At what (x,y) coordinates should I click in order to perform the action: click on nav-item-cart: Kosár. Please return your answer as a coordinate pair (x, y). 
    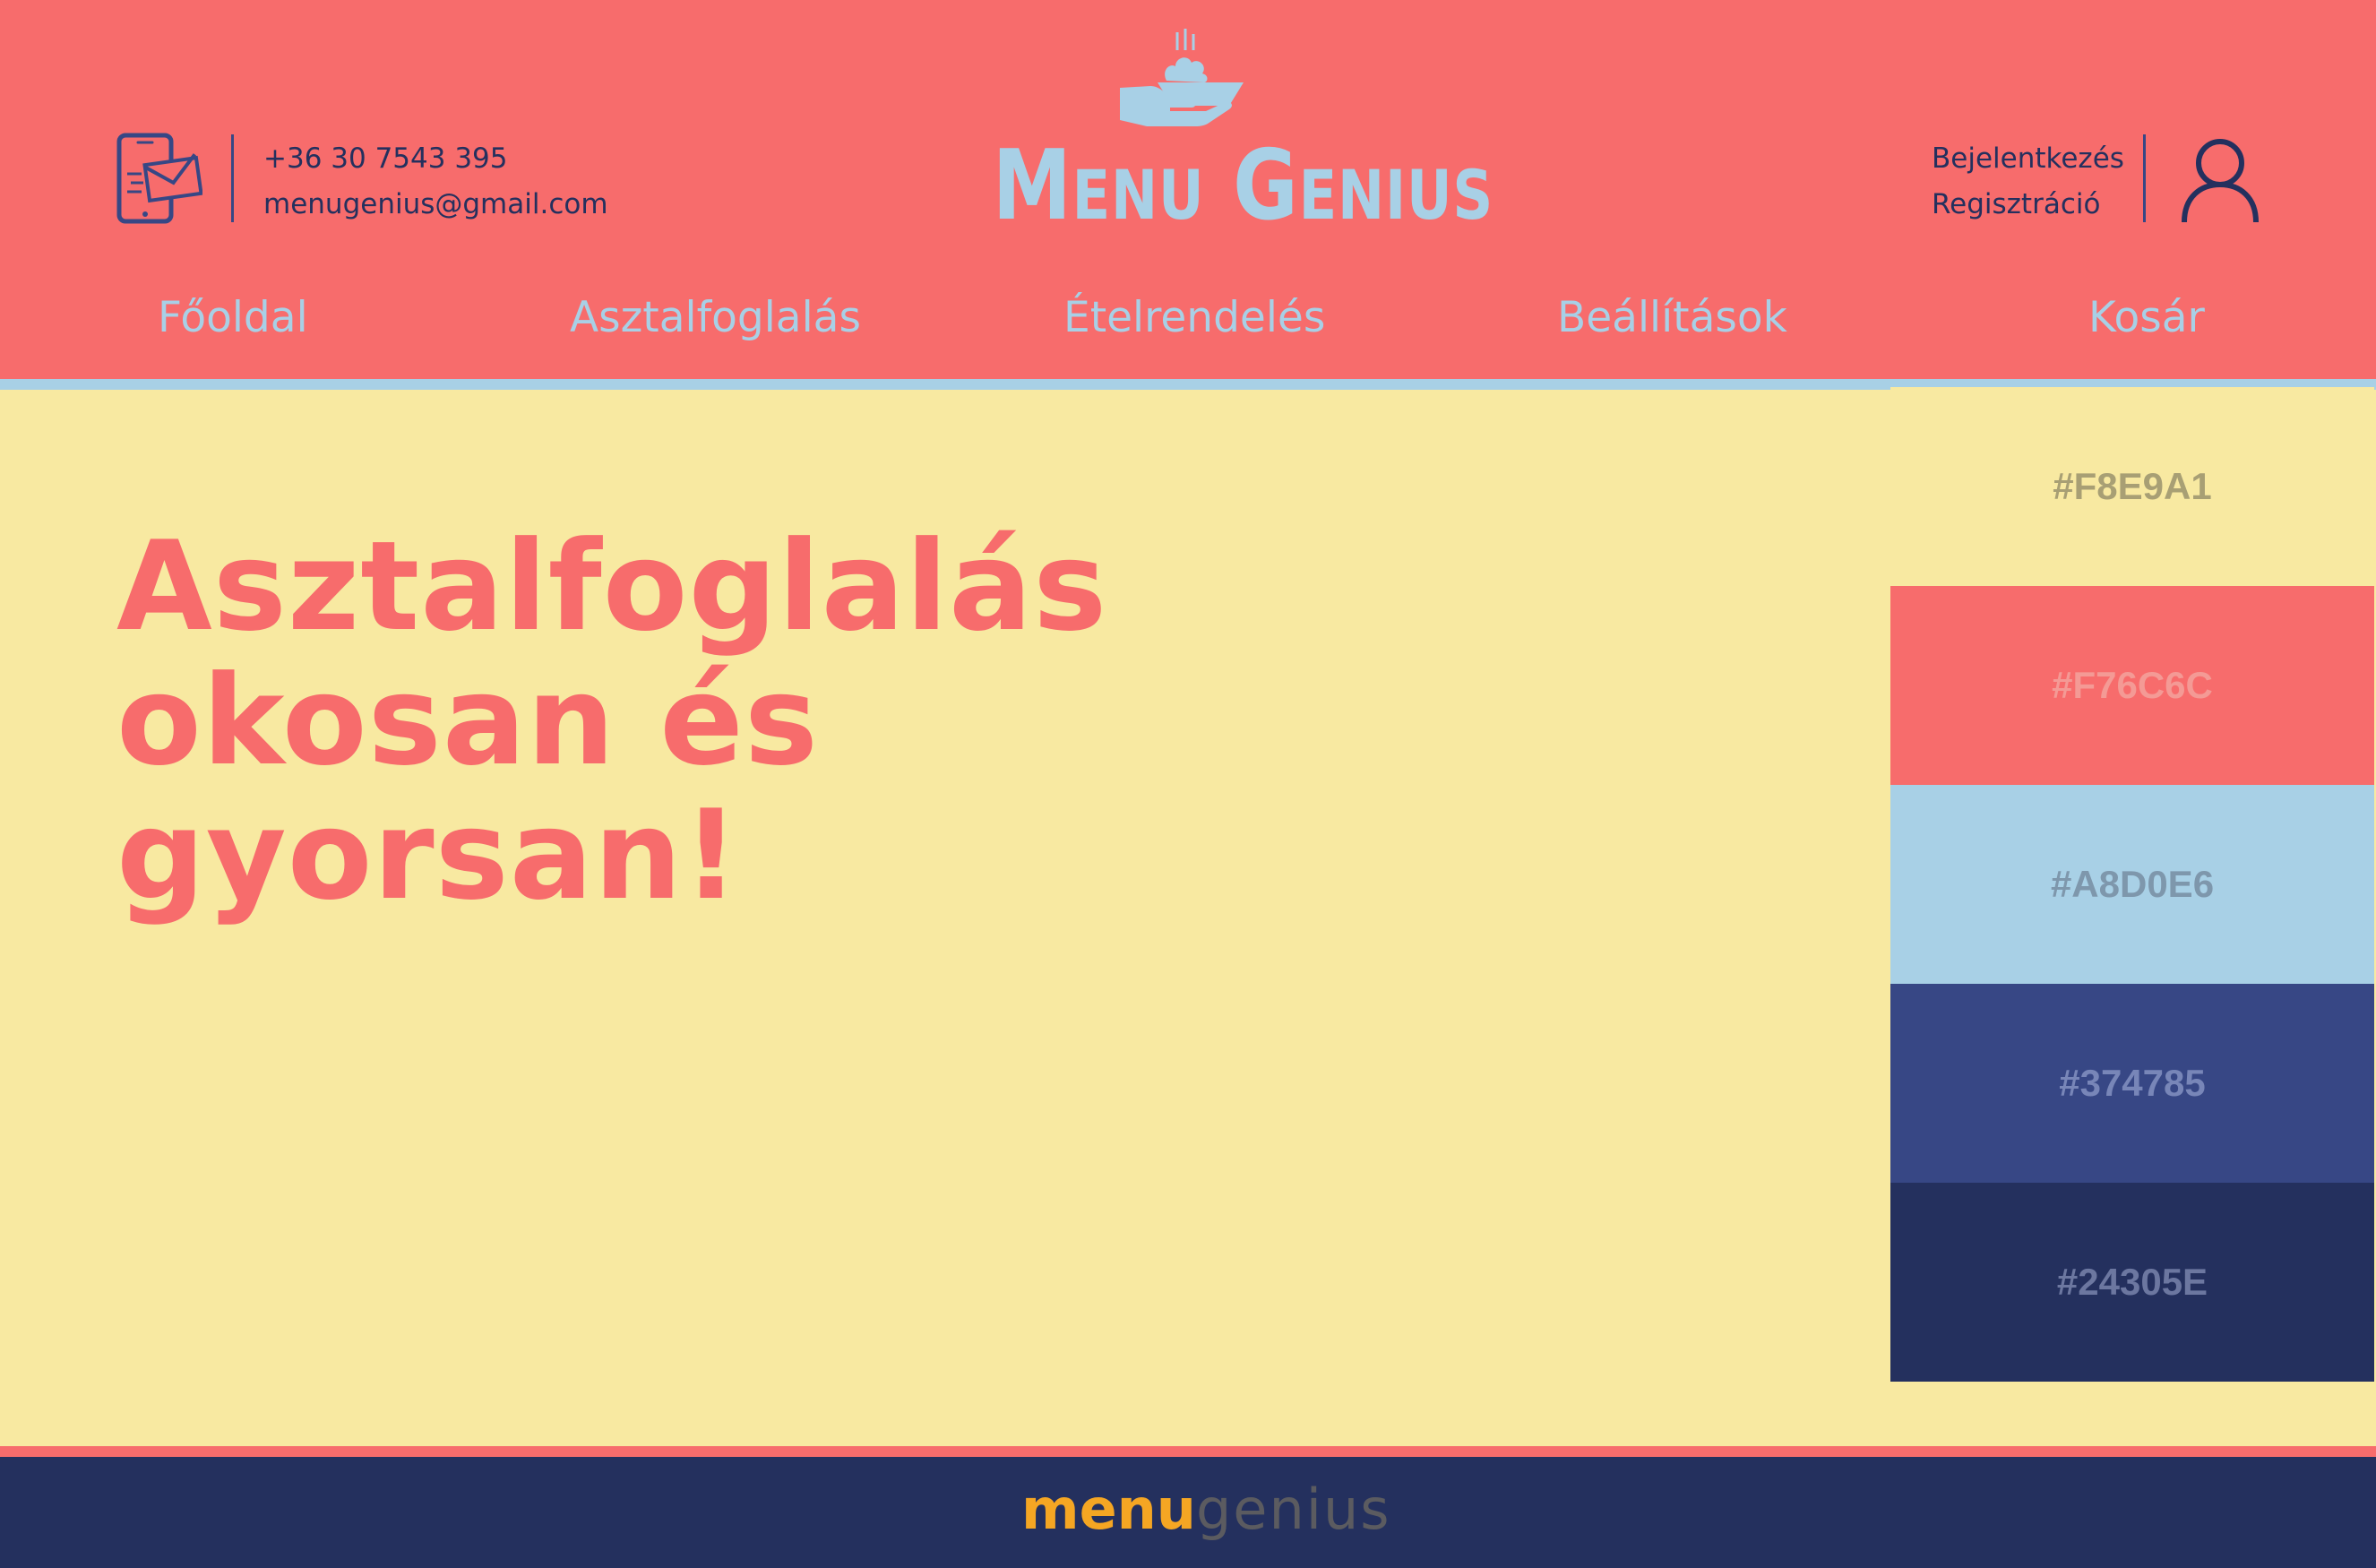
    Looking at the image, I should click on (2146, 318).